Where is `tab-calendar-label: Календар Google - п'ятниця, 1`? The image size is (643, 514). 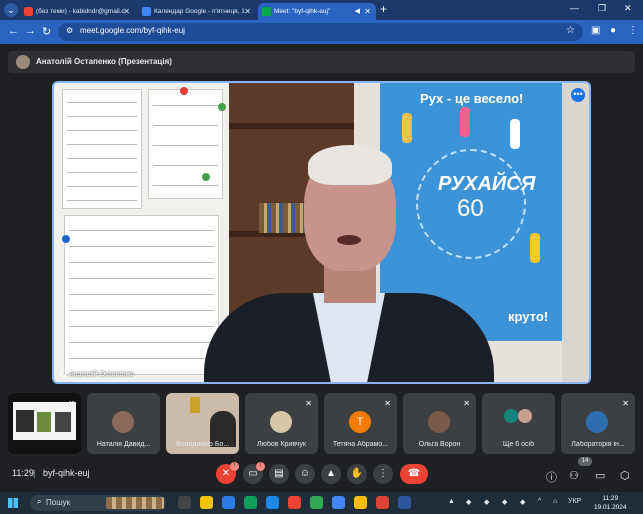 tab-calendar-label: Календар Google - п'ятниця, 1 is located at coordinates (199, 11).